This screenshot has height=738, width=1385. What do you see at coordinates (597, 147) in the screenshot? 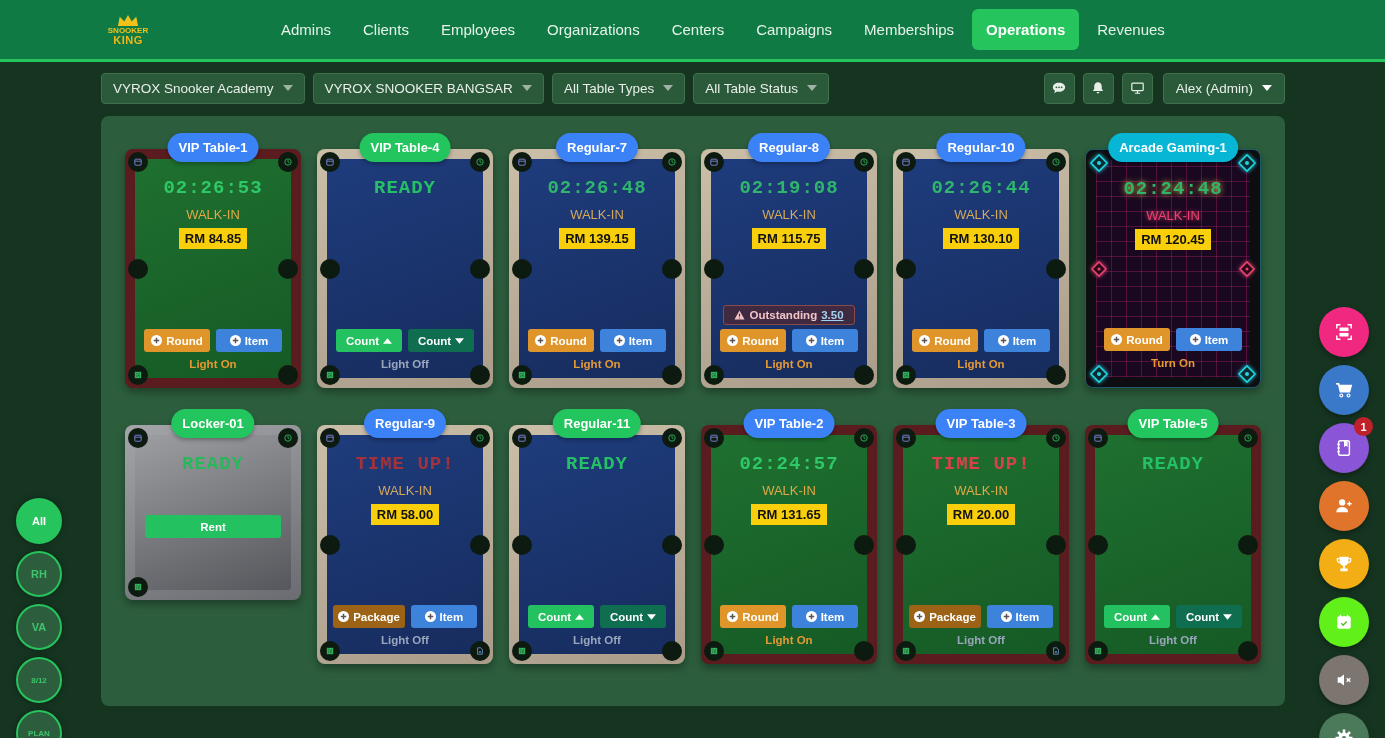
I see `table-name-tag: Regular-7` at bounding box center [597, 147].